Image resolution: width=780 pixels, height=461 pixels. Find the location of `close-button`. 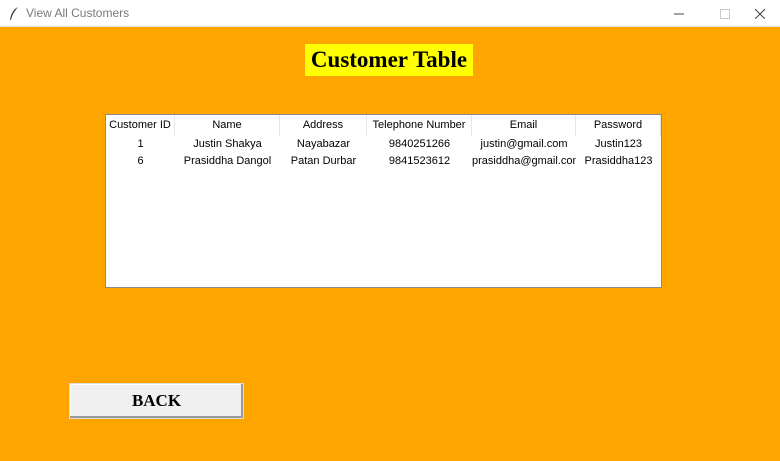

close-button is located at coordinates (760, 13).